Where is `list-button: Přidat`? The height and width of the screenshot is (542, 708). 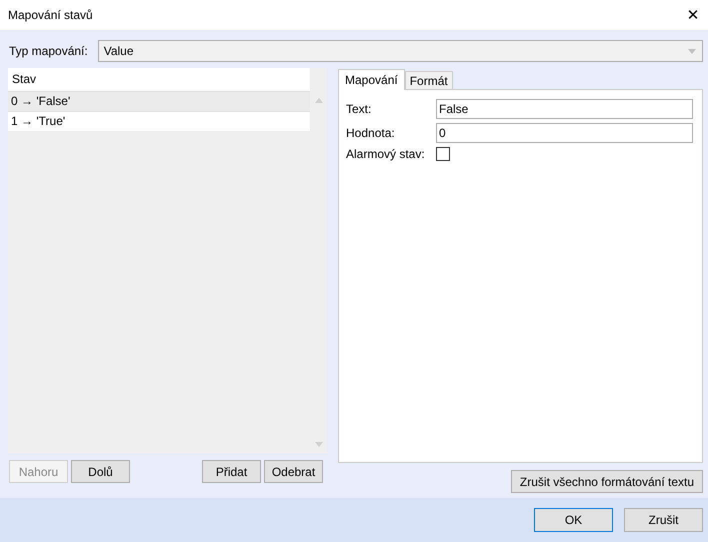
list-button: Přidat is located at coordinates (231, 471).